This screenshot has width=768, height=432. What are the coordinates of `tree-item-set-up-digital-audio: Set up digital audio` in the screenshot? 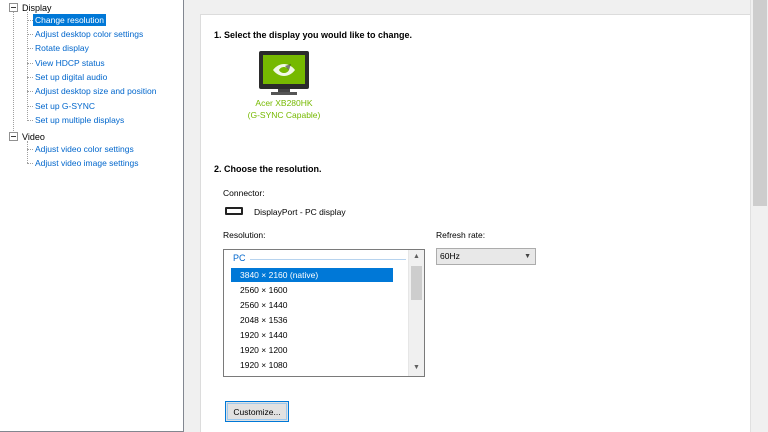 It's located at (71, 77).